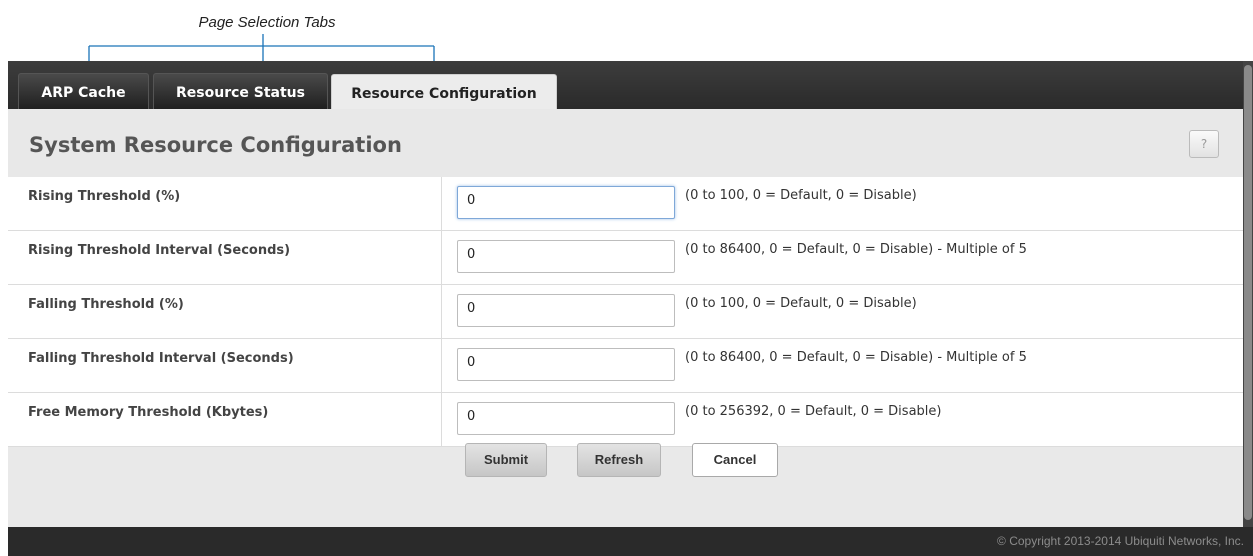 This screenshot has height=556, width=1253. Describe the element at coordinates (813, 411) in the screenshot. I see `field-hint: (0 to 256392, 0 = Default, 0 = Disable)` at that location.